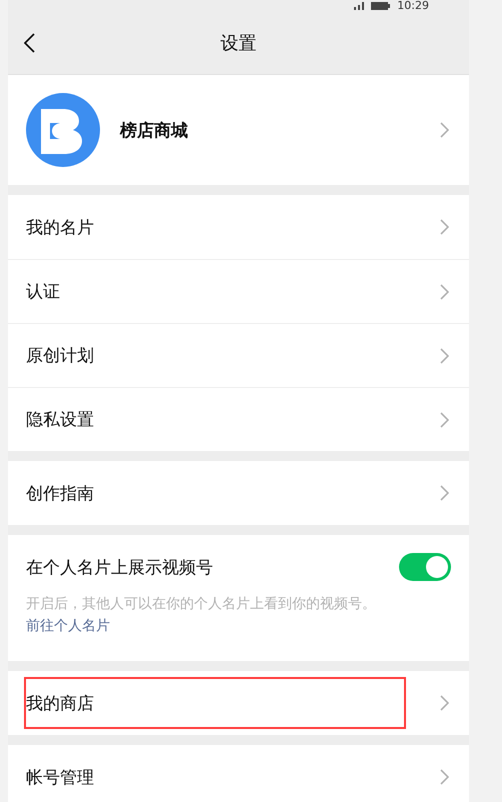 The width and height of the screenshot is (502, 802). I want to click on item-label: 我的名片, so click(60, 227).